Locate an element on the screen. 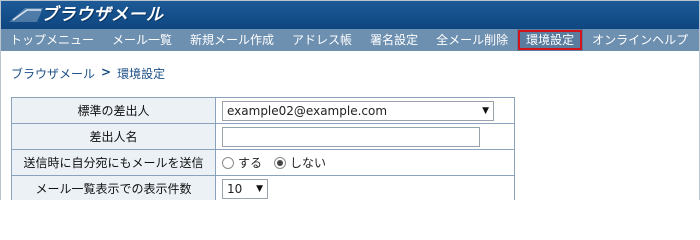 The height and width of the screenshot is (240, 700). settings-row-send-copy: 送信時に自分宛にもメールを送信 する しない is located at coordinates (263, 162).